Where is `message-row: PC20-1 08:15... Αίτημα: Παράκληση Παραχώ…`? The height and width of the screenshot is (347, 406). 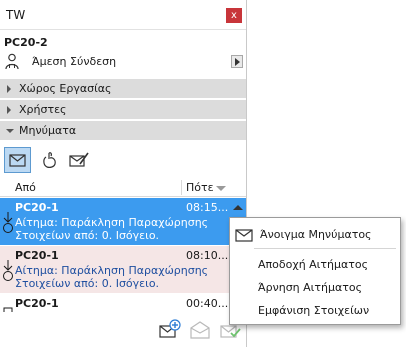 message-row: PC20-1 08:15... Αίτημα: Παράκληση Παραχώ… is located at coordinates (123, 221).